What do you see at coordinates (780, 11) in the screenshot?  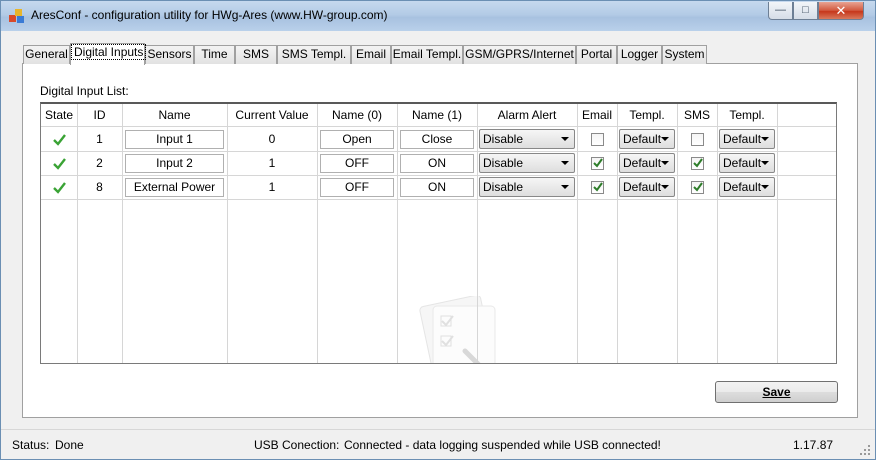 I see `minimize-button: —` at bounding box center [780, 11].